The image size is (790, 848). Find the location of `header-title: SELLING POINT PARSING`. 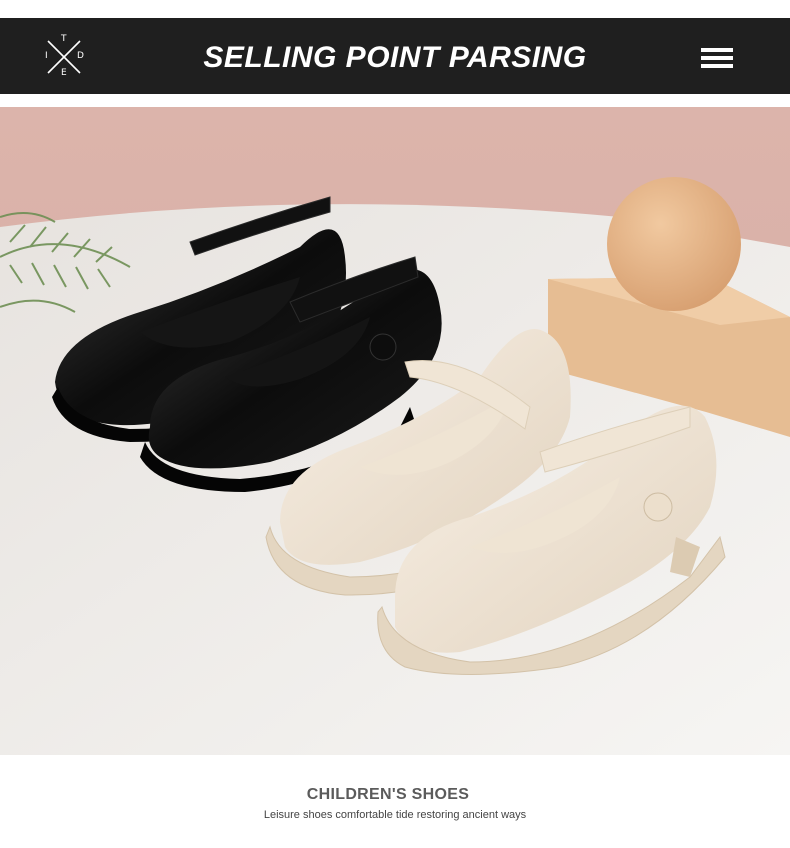

header-title: SELLING POINT PARSING is located at coordinates (395, 57).